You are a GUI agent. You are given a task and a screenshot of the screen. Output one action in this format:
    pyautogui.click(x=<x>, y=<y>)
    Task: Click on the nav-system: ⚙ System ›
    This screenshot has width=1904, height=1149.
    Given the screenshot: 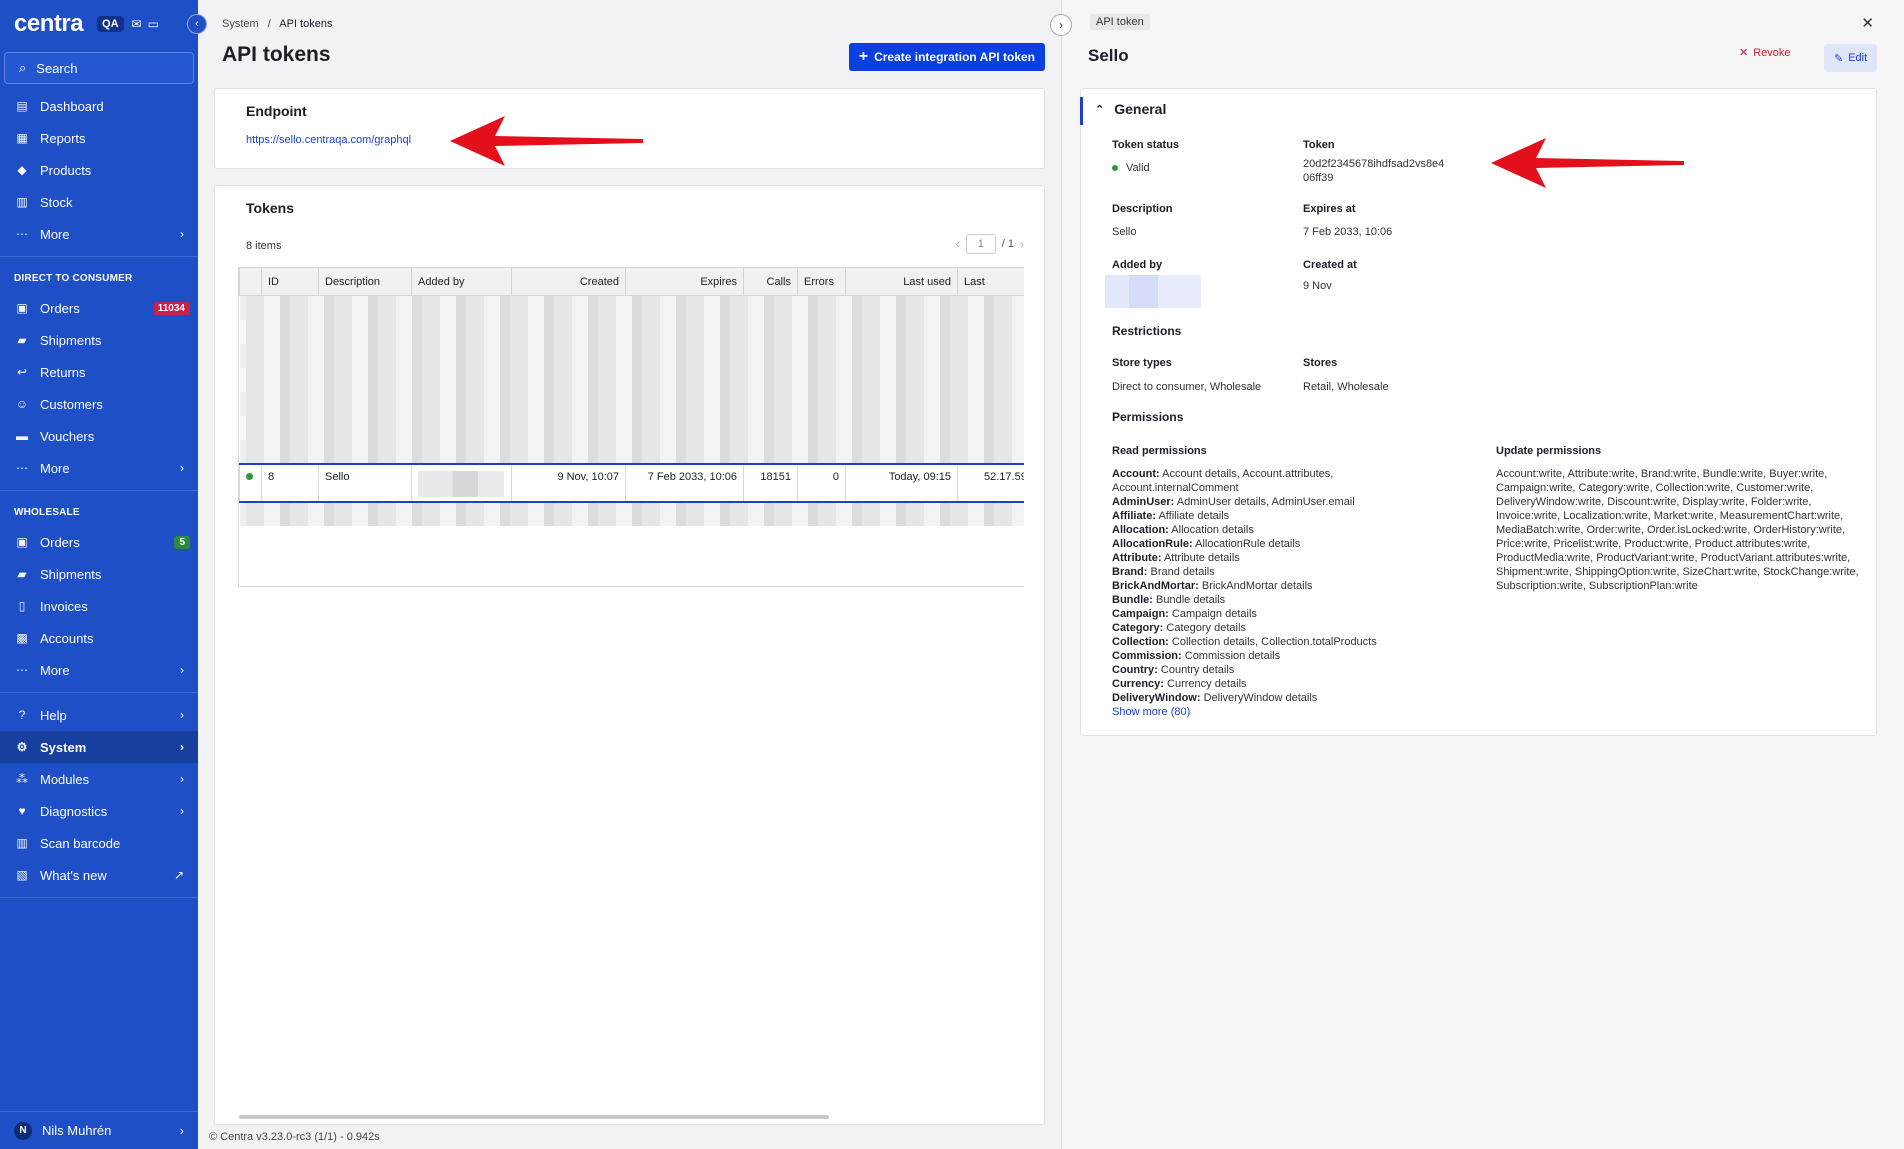 What is the action you would take?
    pyautogui.click(x=99, y=747)
    